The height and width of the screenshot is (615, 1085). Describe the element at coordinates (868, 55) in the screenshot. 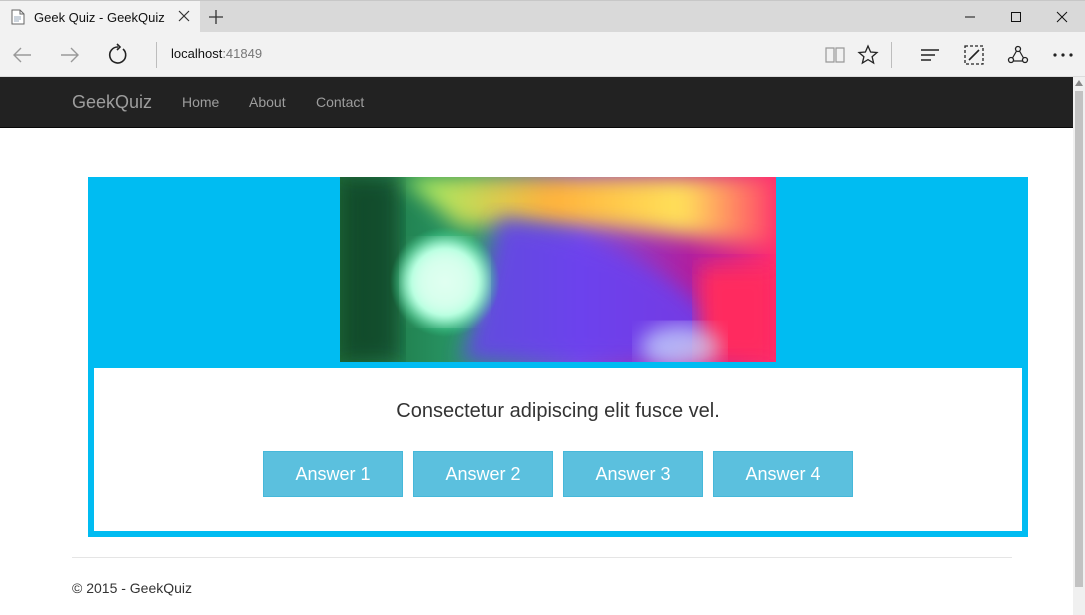

I see `favorite-star-icon` at that location.